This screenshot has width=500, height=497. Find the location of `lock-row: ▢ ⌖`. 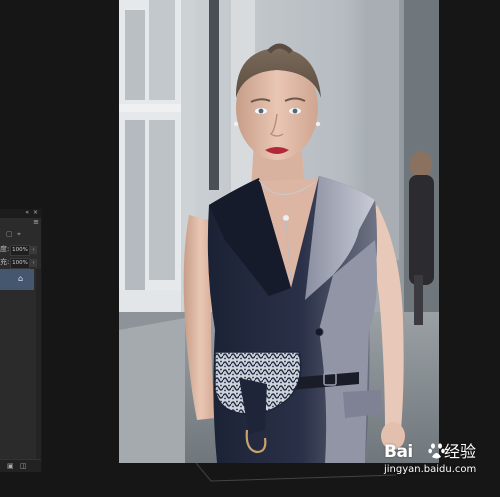

lock-row: ▢ ⌖ is located at coordinates (20, 234).